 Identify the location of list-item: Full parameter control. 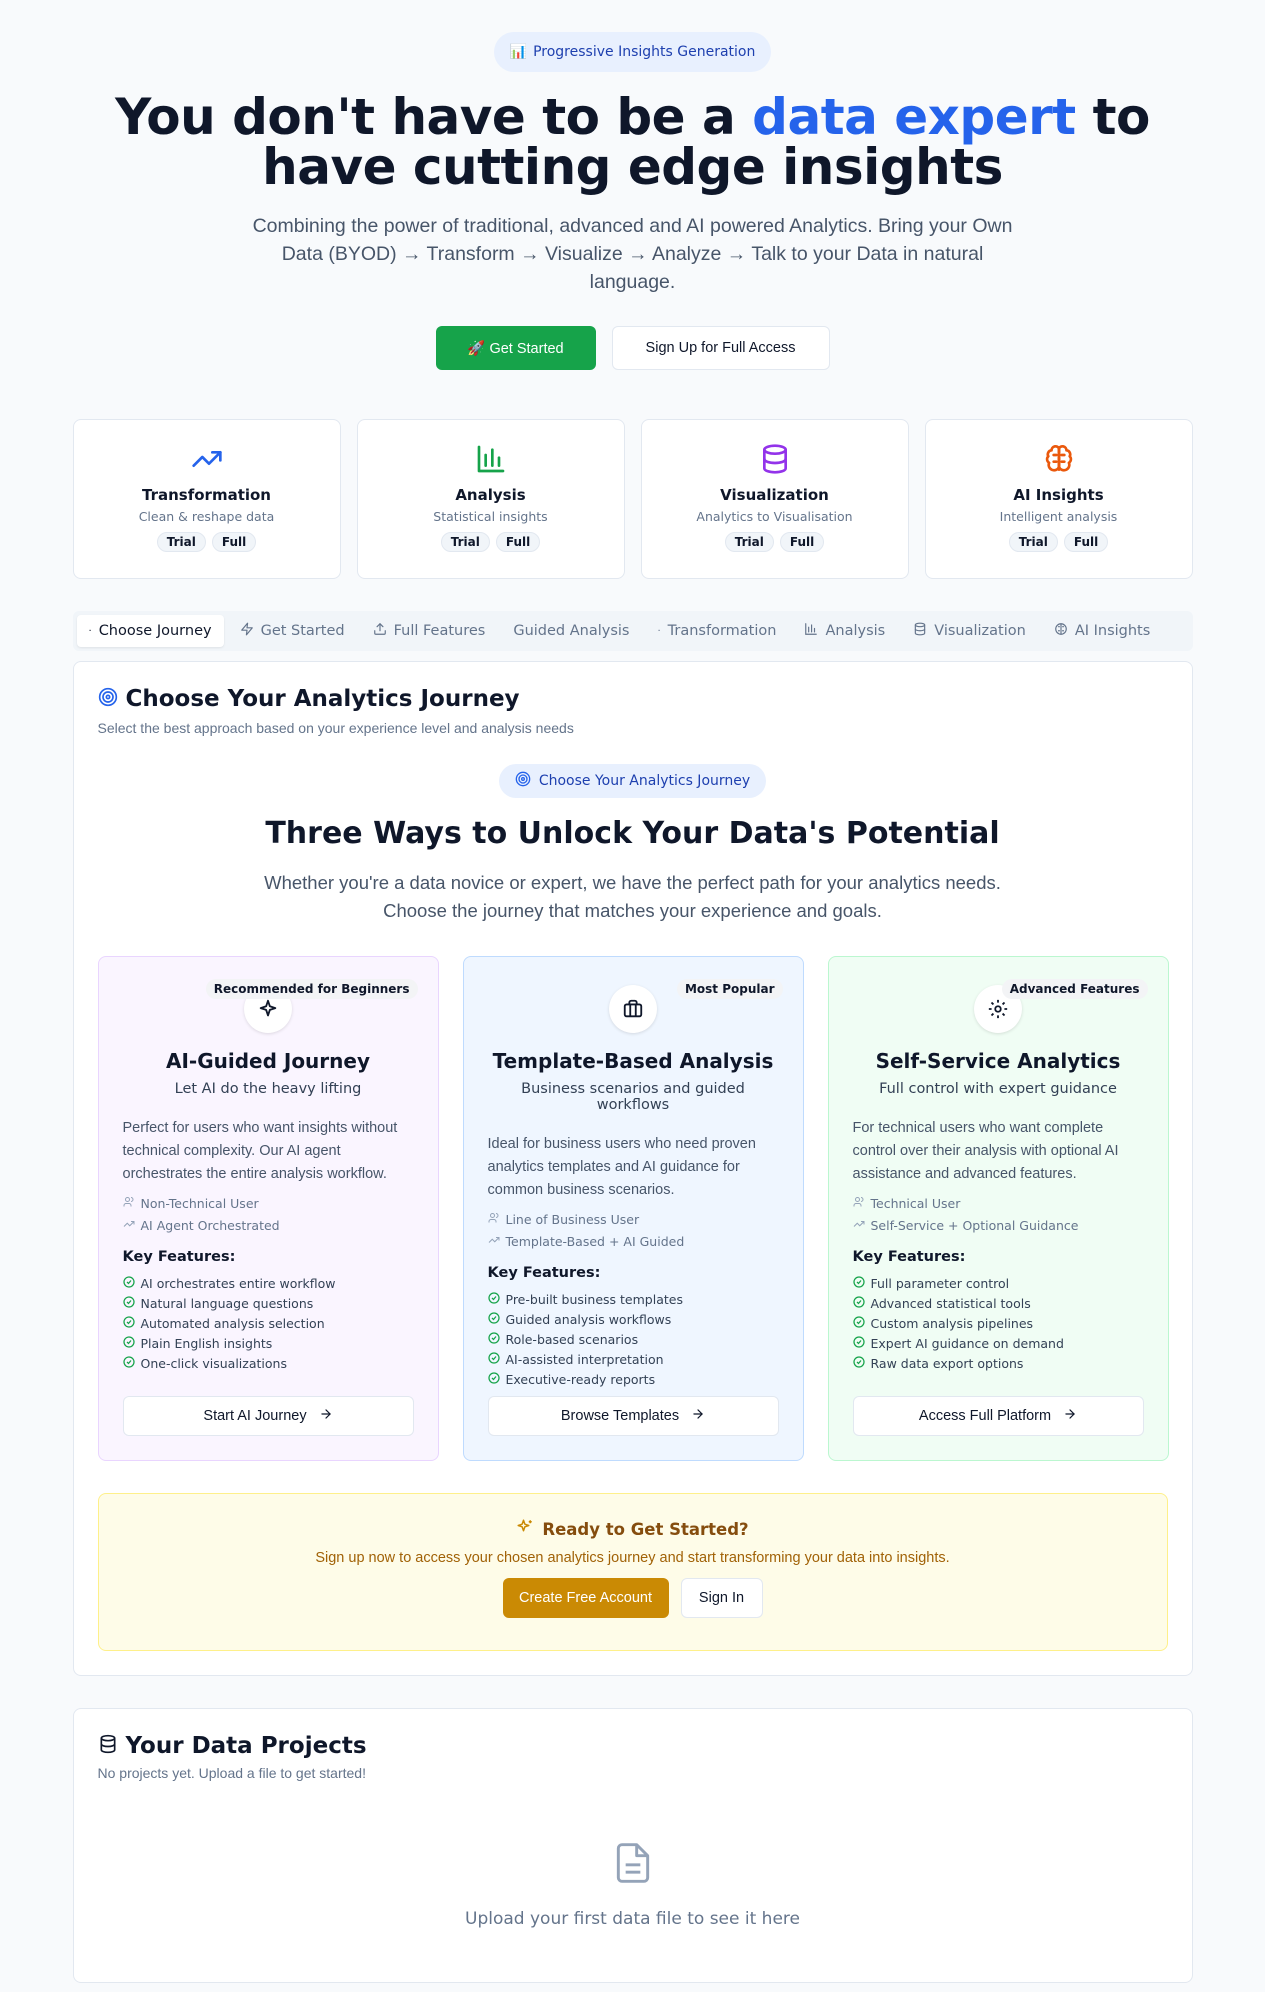
(998, 1283).